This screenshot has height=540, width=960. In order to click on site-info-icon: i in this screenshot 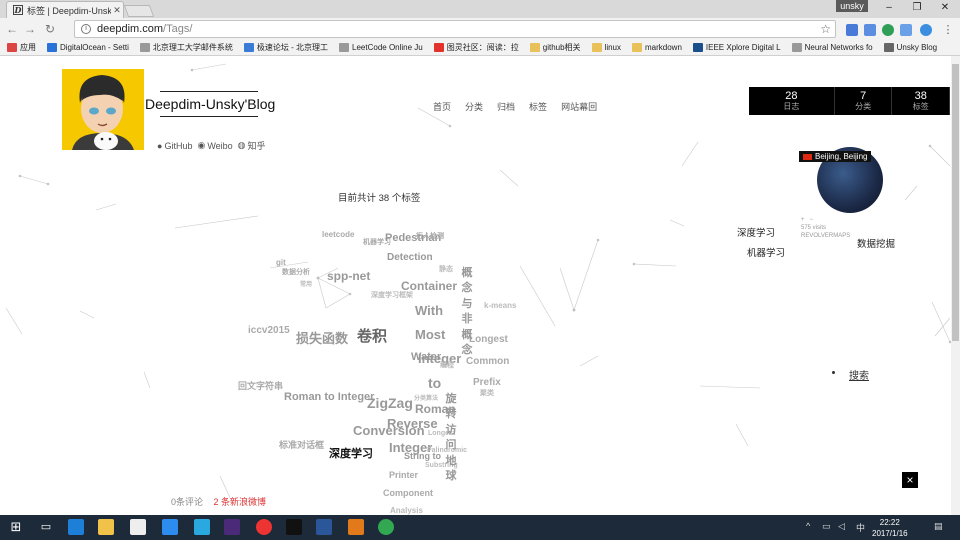, I will do `click(86, 29)`.